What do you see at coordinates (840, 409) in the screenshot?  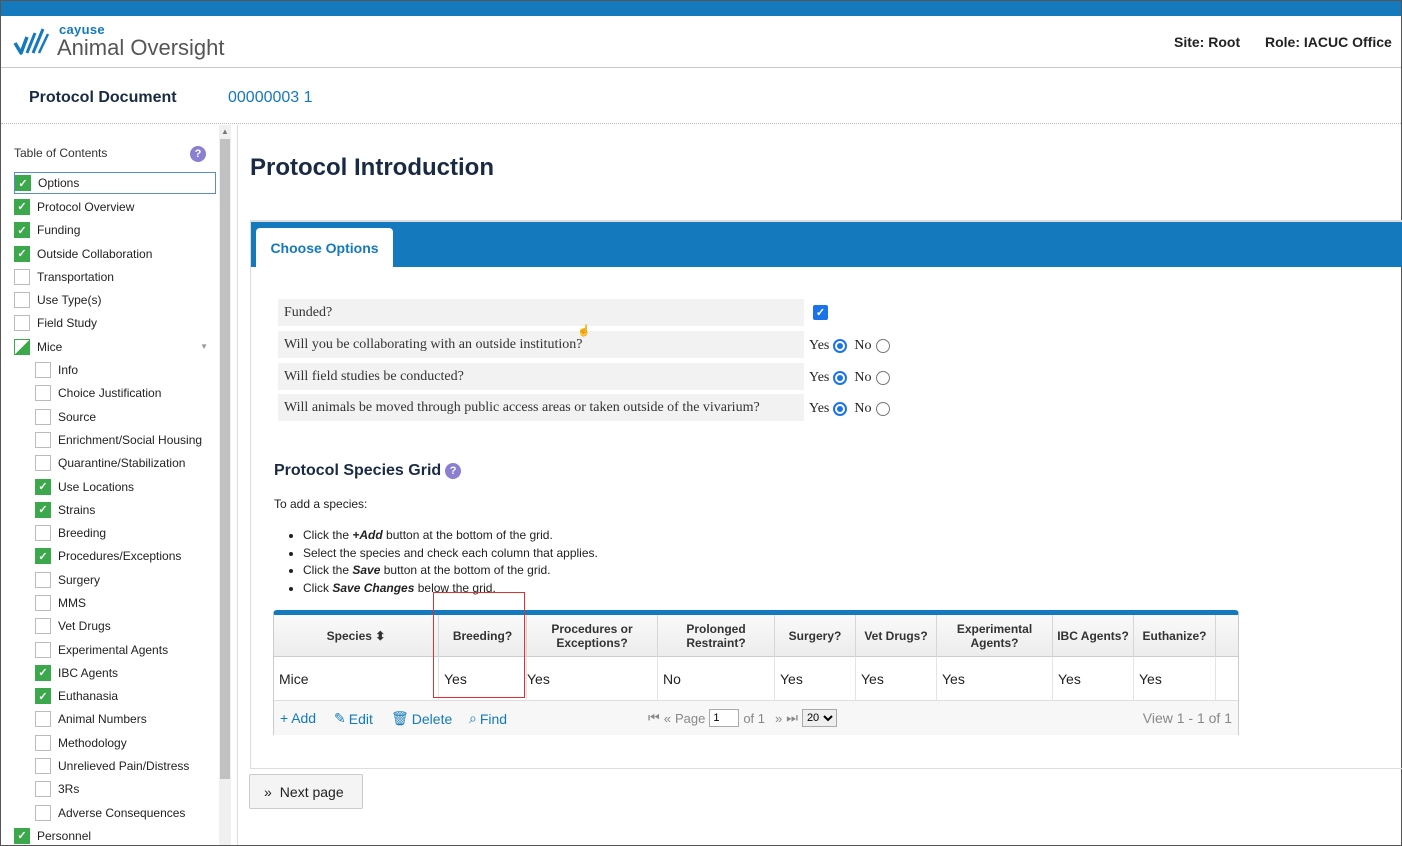 I see `public-areas-yes-radio` at bounding box center [840, 409].